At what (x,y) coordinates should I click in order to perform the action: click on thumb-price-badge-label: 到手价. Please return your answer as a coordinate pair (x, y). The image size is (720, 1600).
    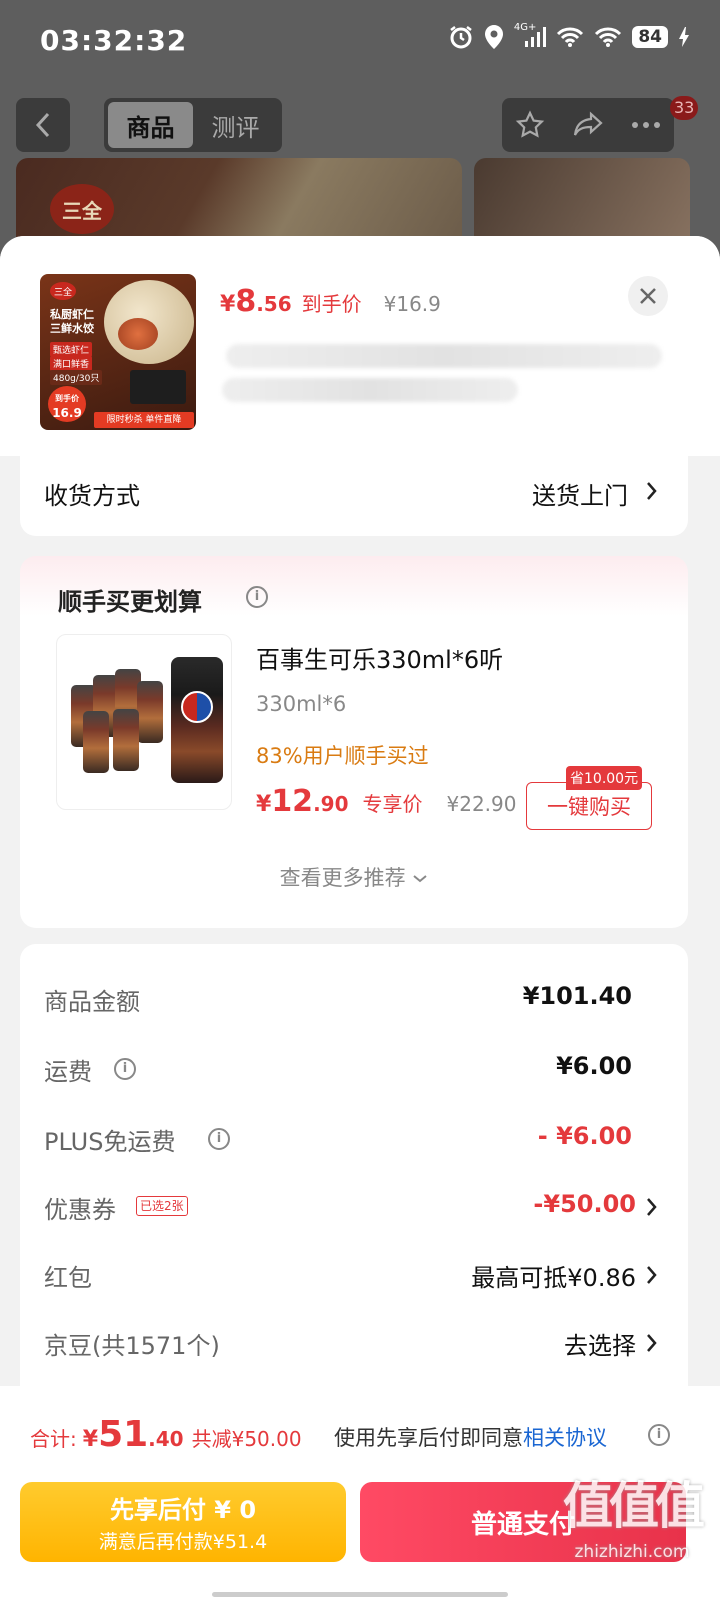
    Looking at the image, I should click on (67, 398).